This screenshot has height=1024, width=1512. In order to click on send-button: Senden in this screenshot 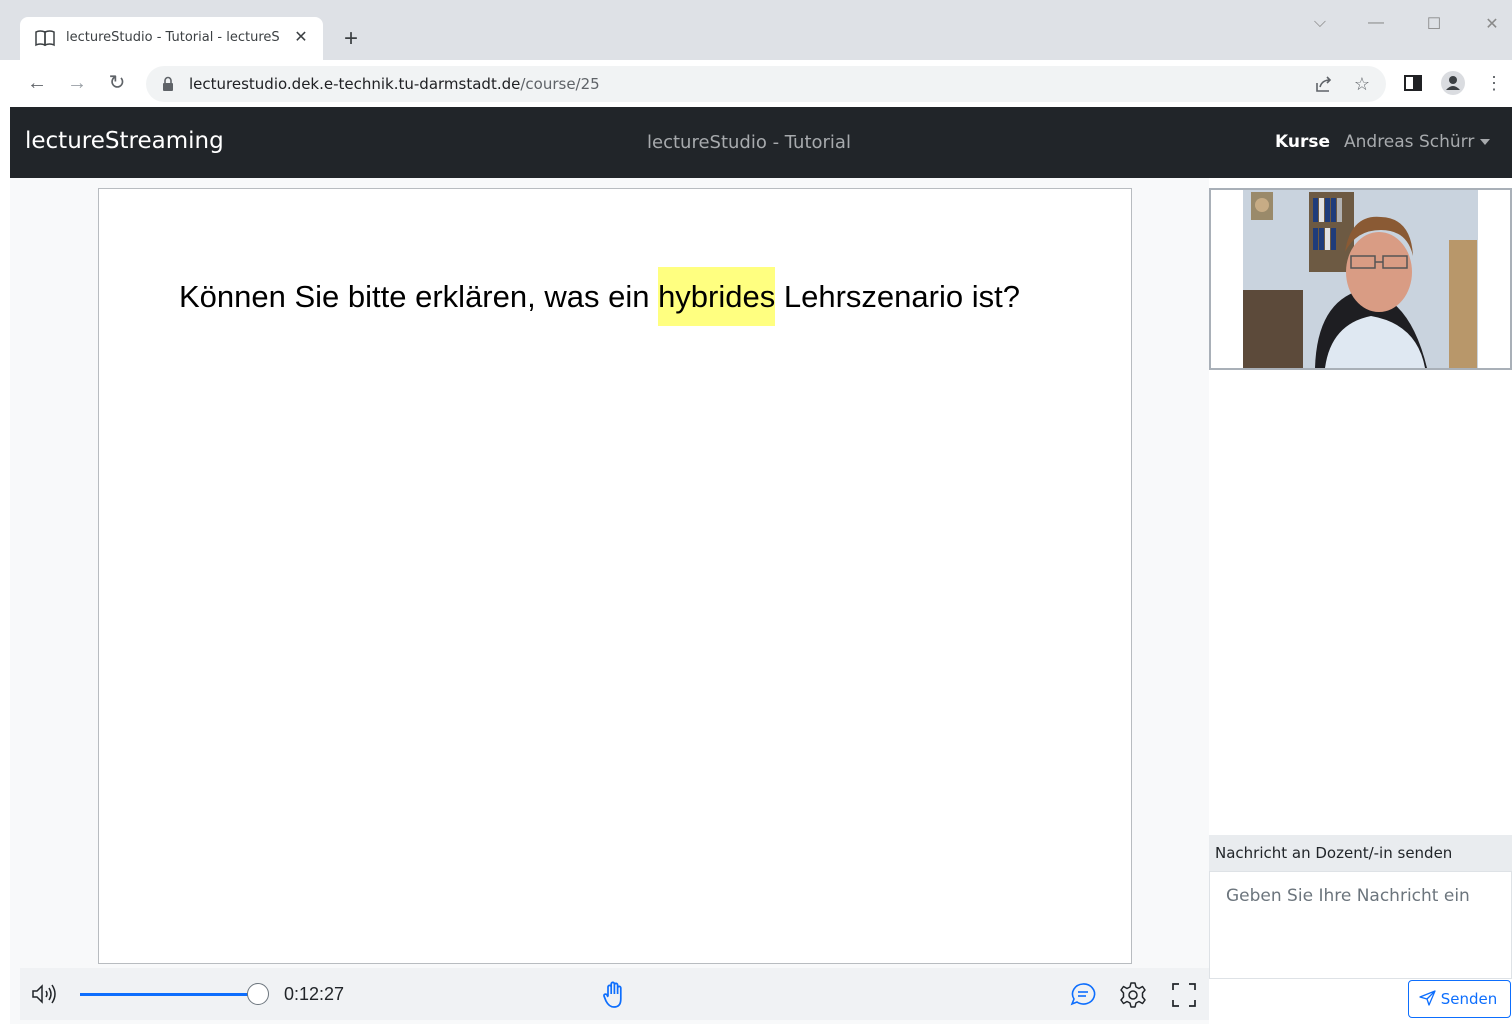, I will do `click(1459, 999)`.